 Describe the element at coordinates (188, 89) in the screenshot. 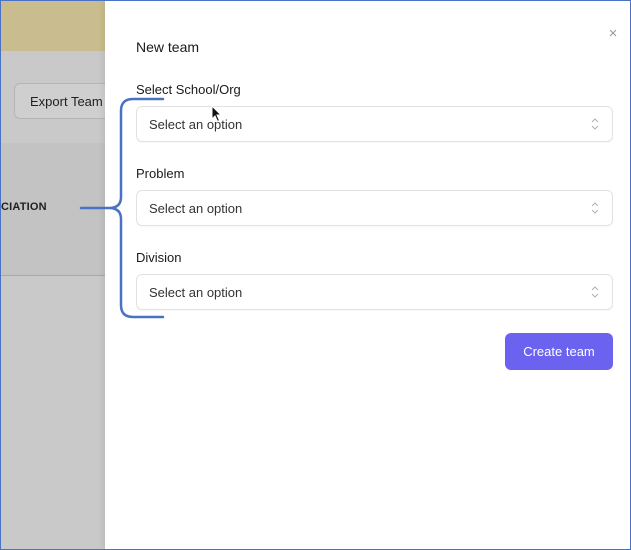

I see `school-org-label: Select School/Org` at that location.